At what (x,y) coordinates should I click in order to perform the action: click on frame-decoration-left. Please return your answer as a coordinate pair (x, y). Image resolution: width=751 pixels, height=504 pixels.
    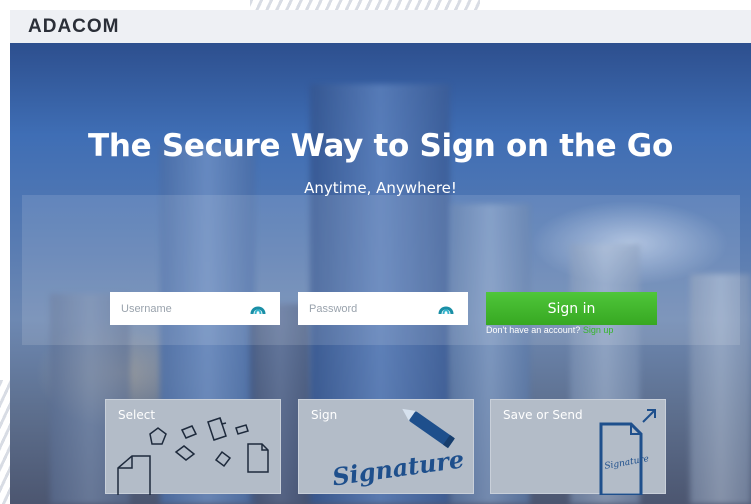
    Looking at the image, I should click on (5, 442).